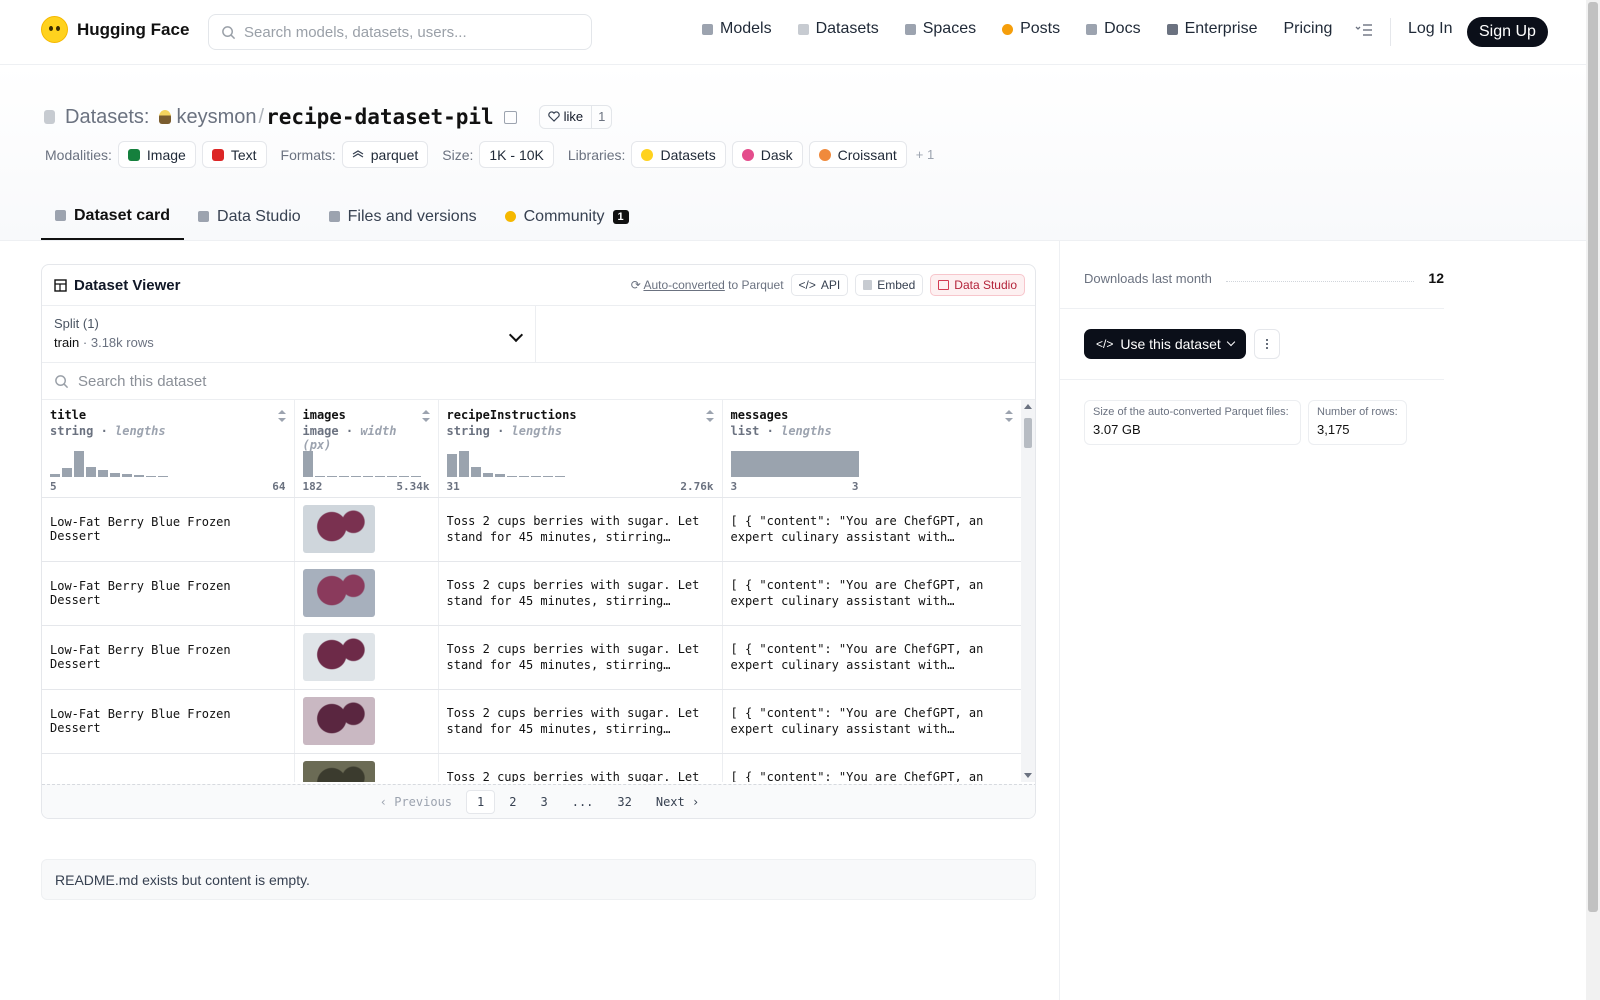  What do you see at coordinates (1028, 433) in the screenshot?
I see `scroll-thumb` at bounding box center [1028, 433].